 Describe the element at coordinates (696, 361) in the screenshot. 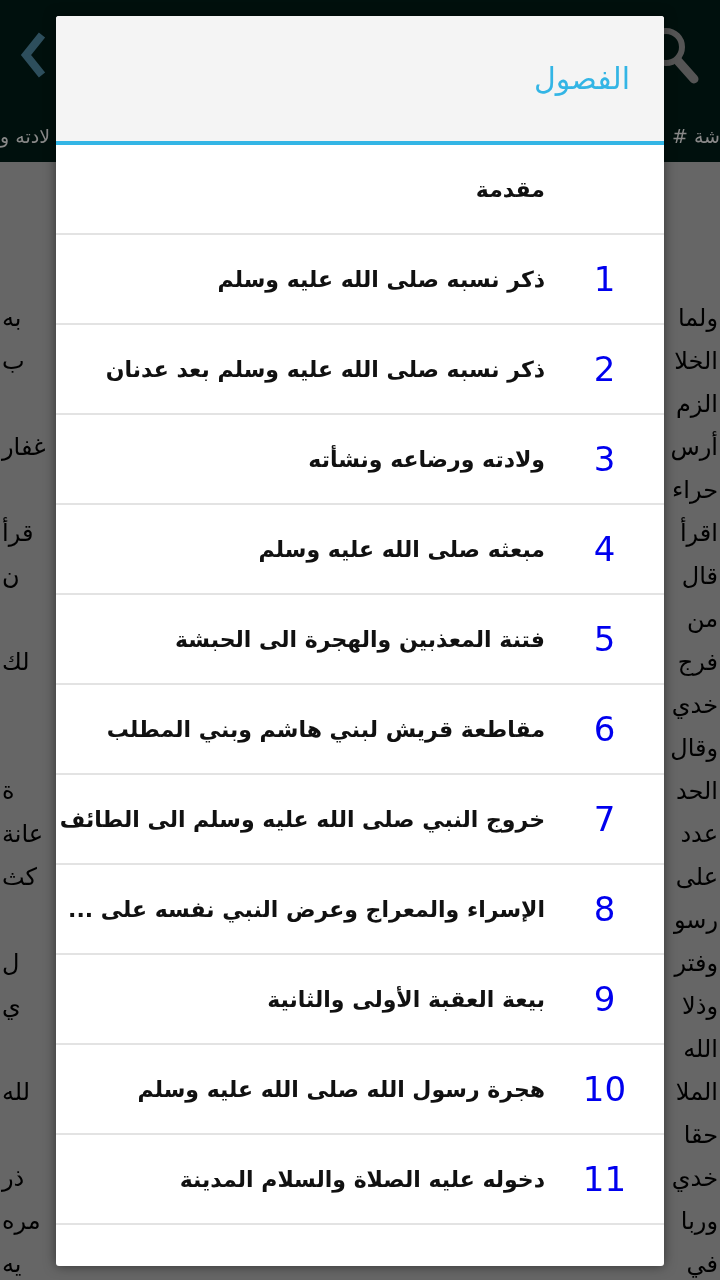

I see `article-text: الخلا` at that location.